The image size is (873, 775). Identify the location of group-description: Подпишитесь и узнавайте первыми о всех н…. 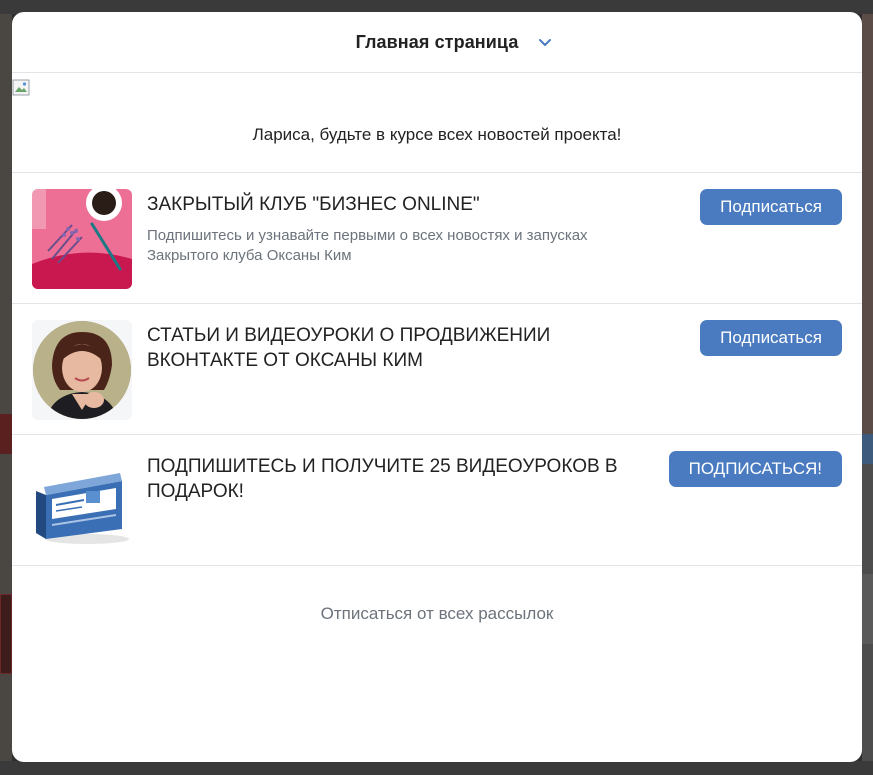
(367, 245).